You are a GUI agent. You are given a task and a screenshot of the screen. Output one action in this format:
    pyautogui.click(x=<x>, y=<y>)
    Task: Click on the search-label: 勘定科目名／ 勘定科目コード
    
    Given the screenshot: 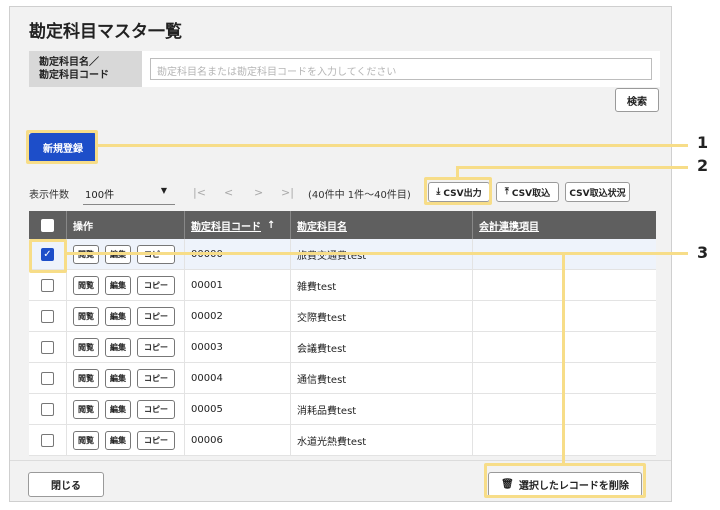 What is the action you would take?
    pyautogui.click(x=85, y=69)
    